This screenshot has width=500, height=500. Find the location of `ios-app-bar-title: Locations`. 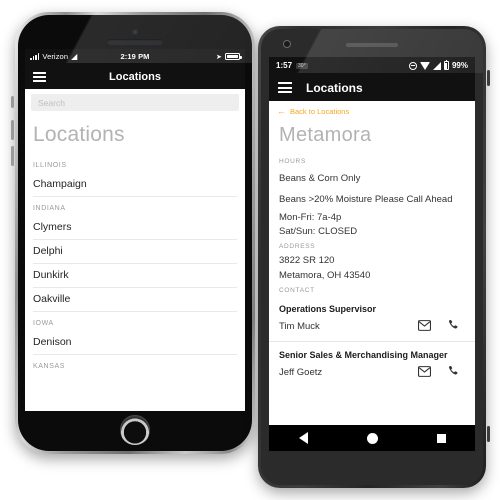

ios-app-bar-title: Locations is located at coordinates (135, 76).